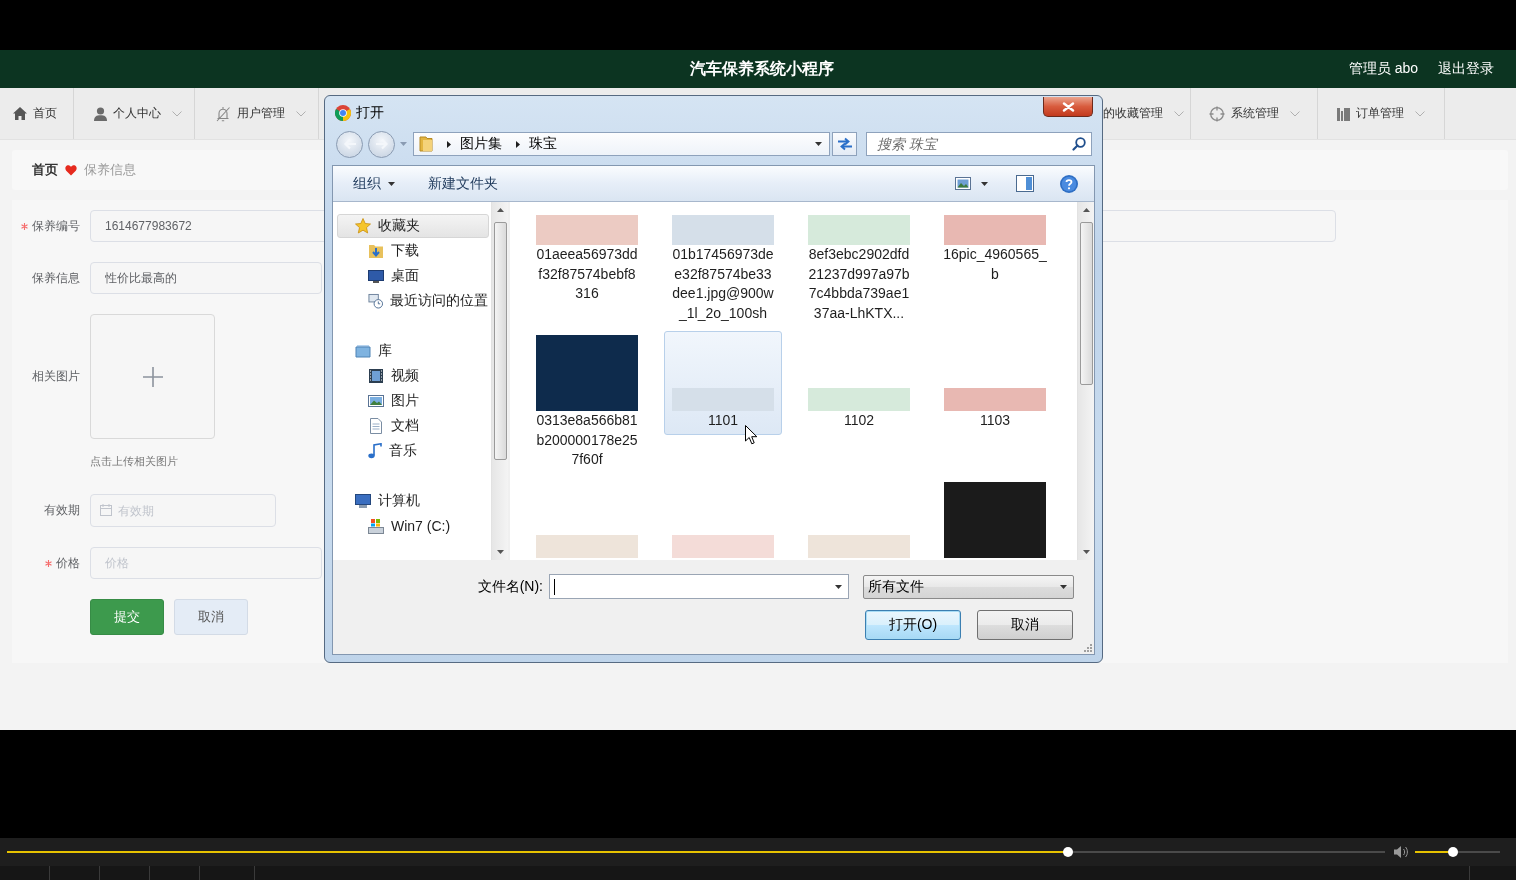  Describe the element at coordinates (413, 501) in the screenshot. I see `tree-item: 计算机` at that location.